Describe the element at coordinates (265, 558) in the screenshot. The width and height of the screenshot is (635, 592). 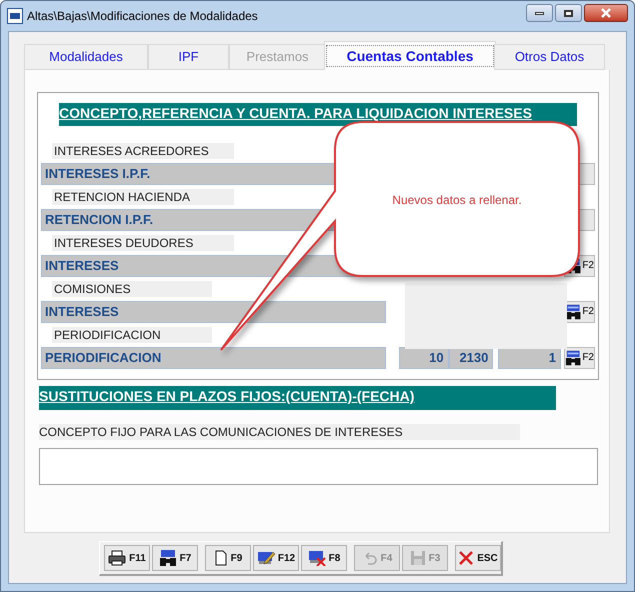
I see `pencil-icon` at that location.